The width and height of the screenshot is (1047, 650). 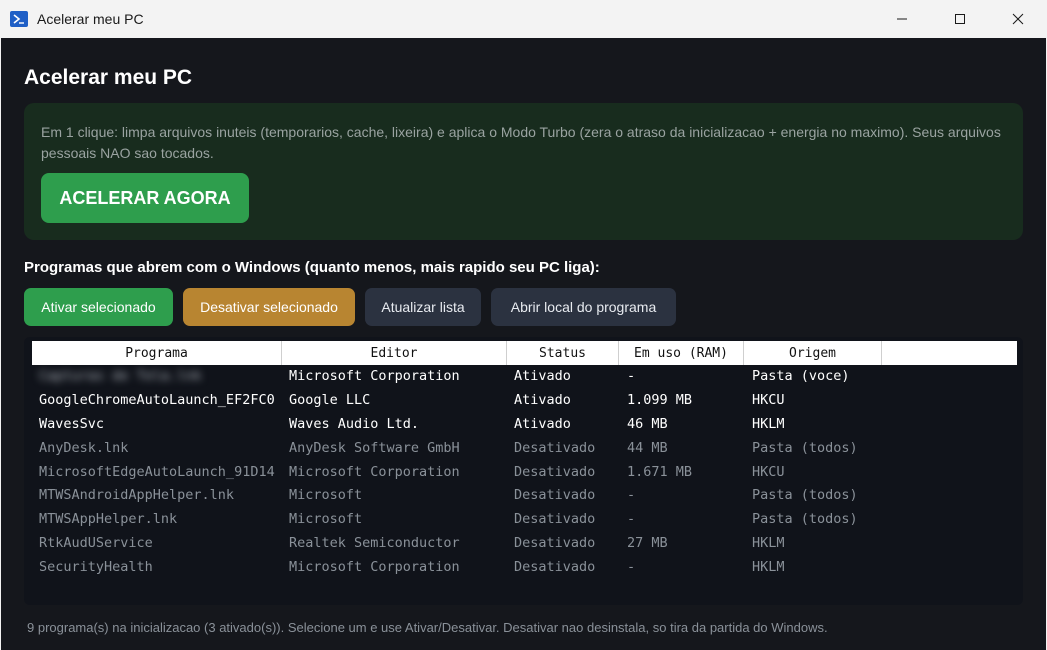 I want to click on cell-ram: 46 MB, so click(x=647, y=423).